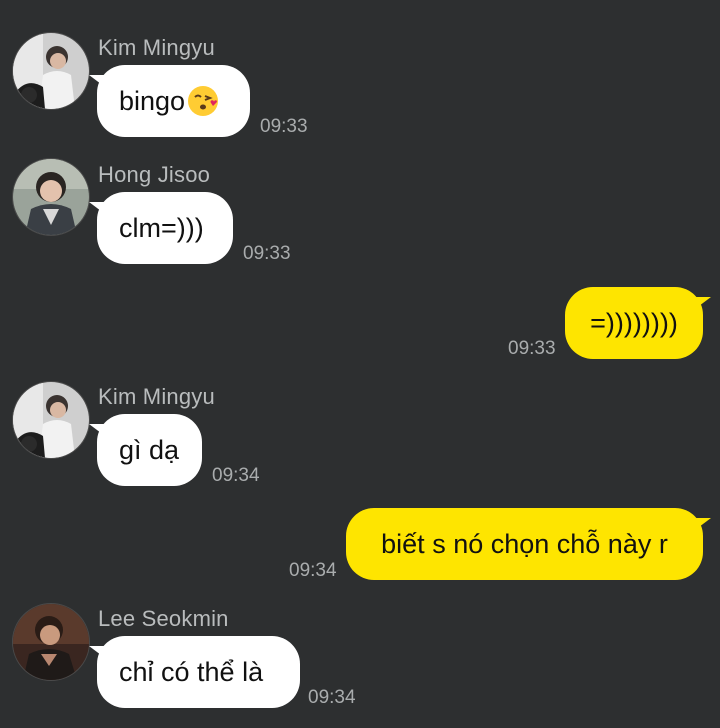 The width and height of the screenshot is (720, 728). What do you see at coordinates (152, 100) in the screenshot?
I see `message-text: bingo` at bounding box center [152, 100].